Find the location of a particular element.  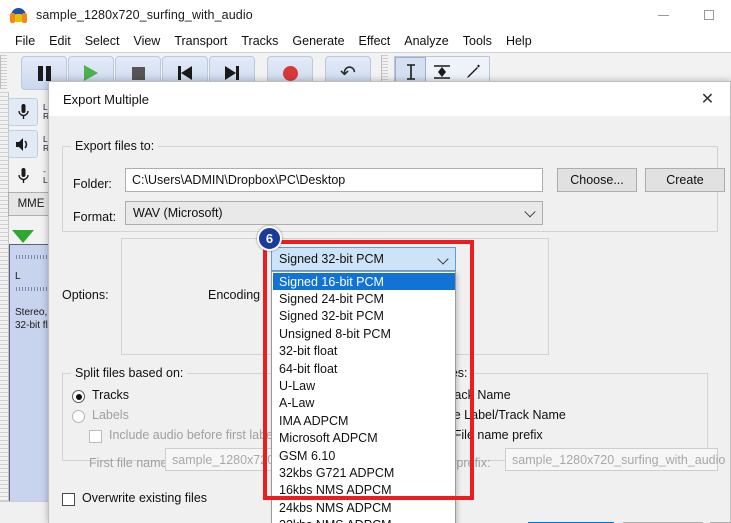

radio-labels is located at coordinates (78, 416).